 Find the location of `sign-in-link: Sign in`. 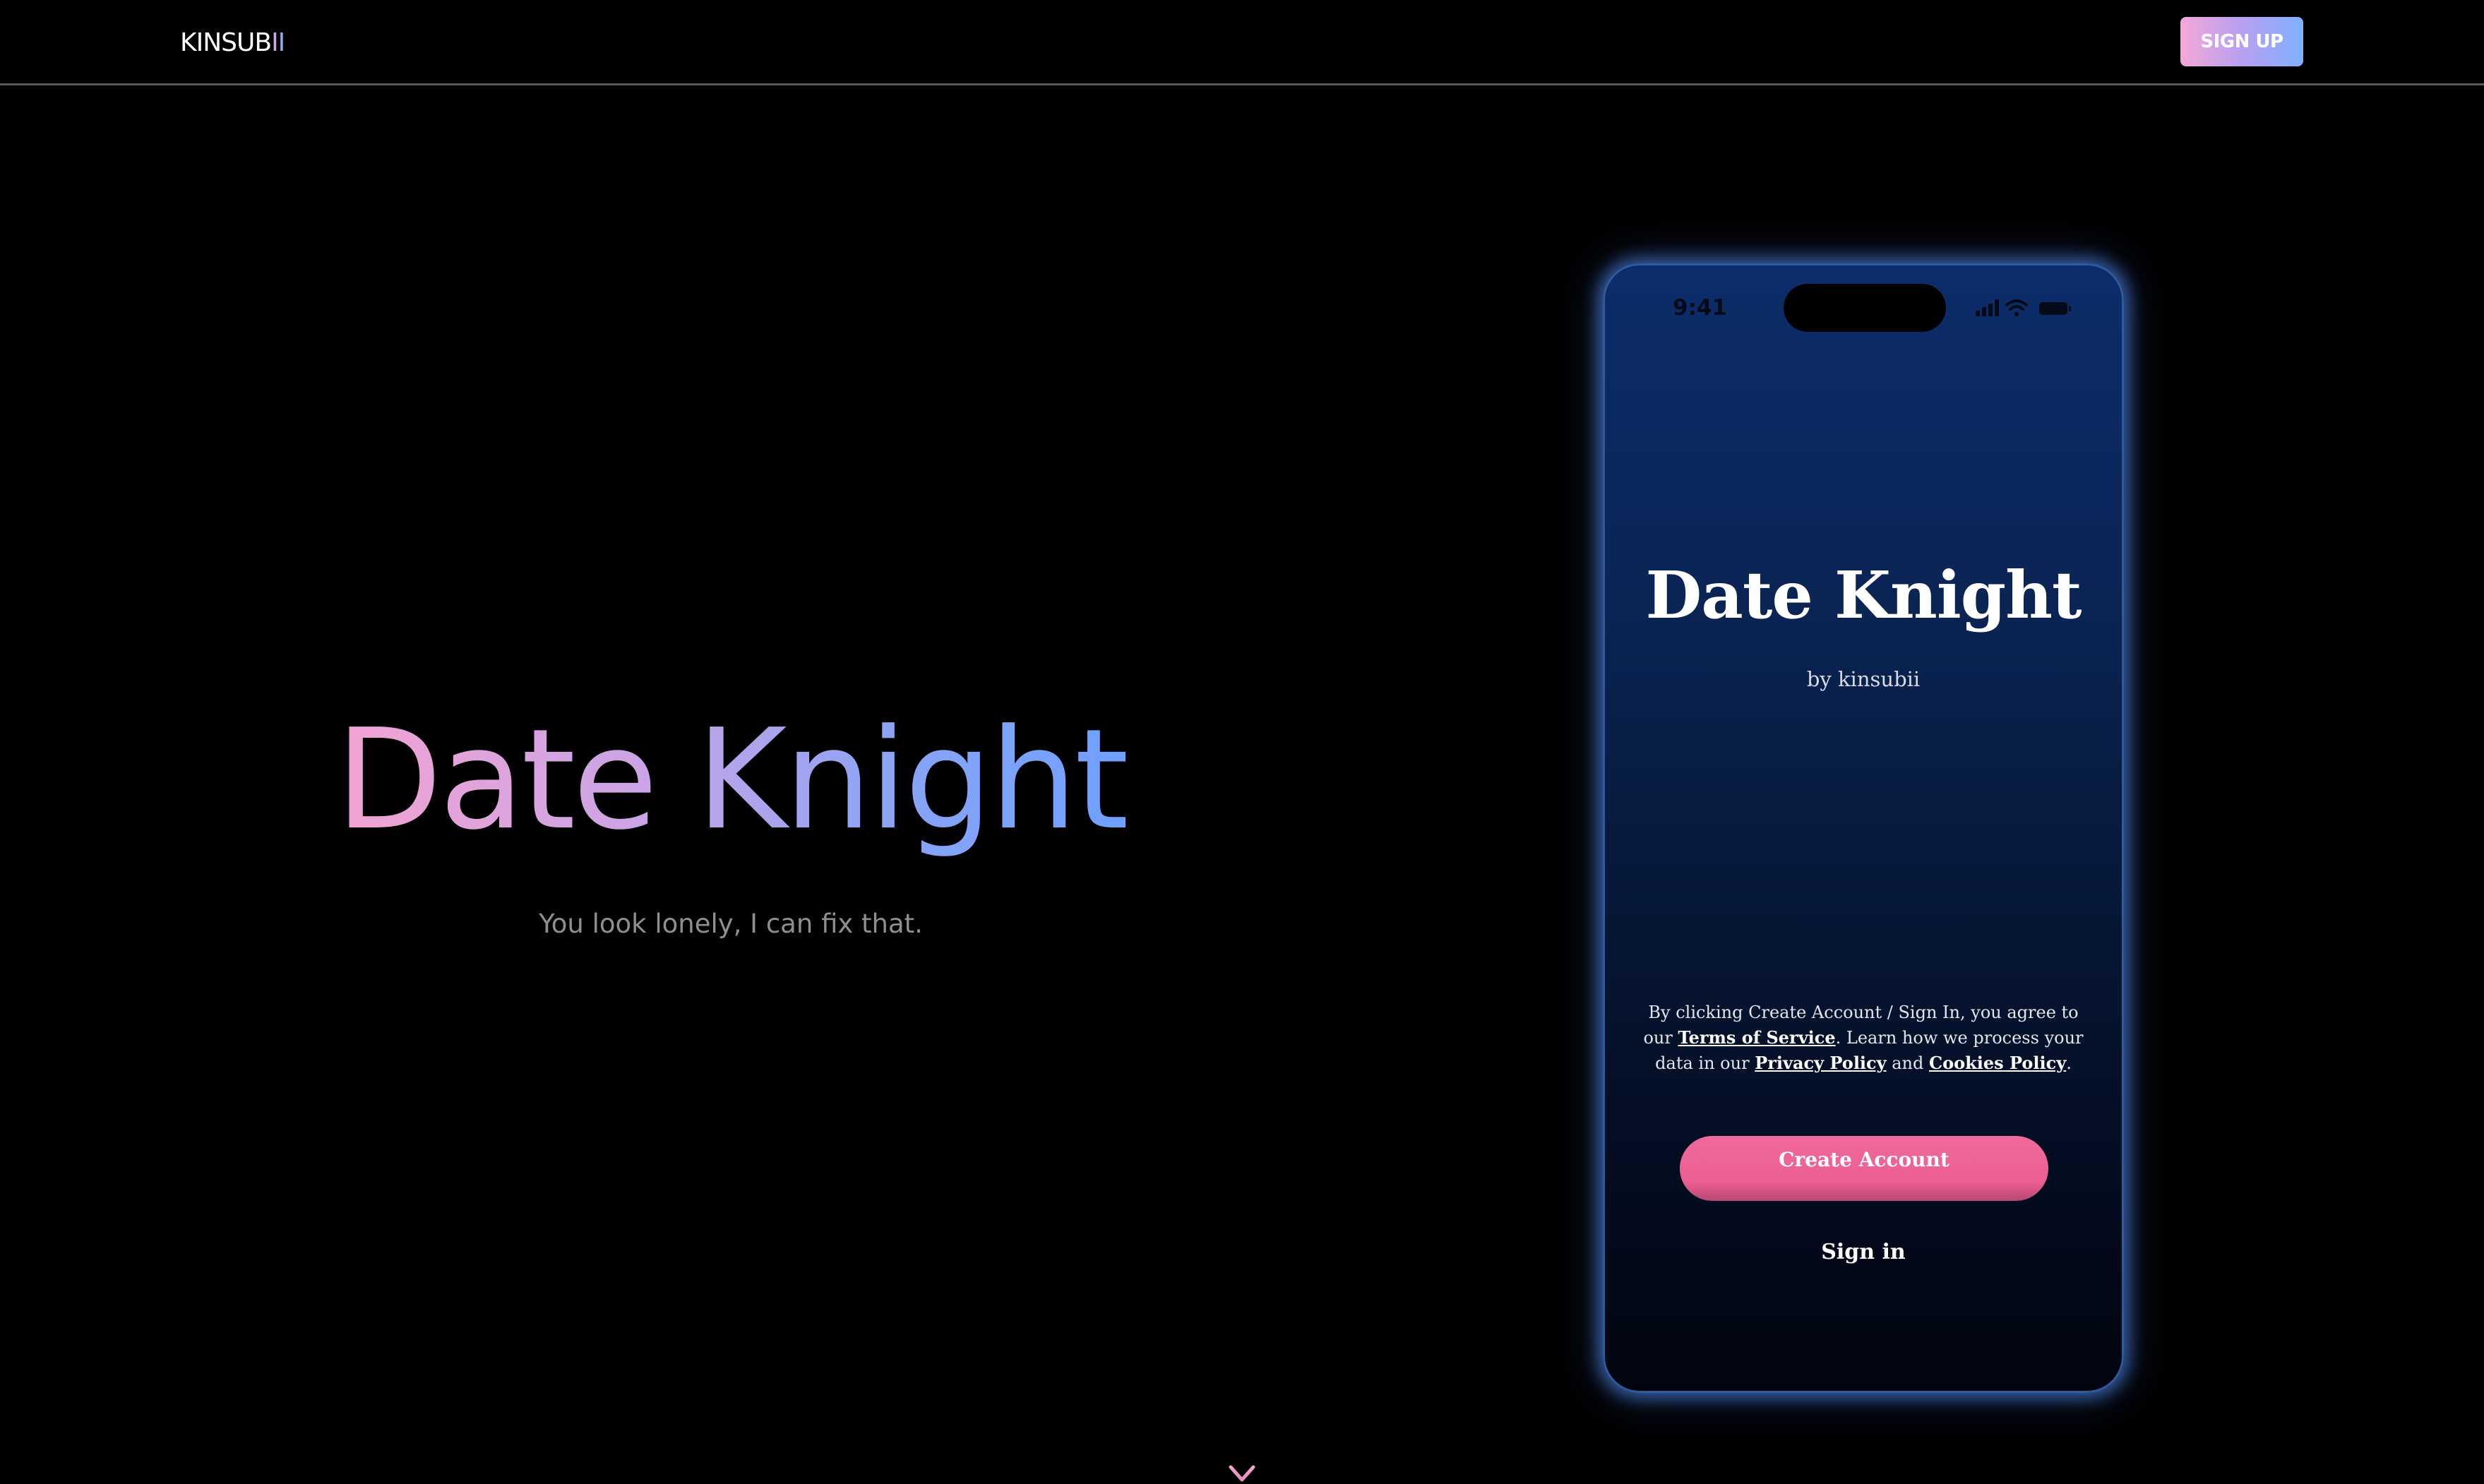

sign-in-link: Sign in is located at coordinates (1864, 1252).